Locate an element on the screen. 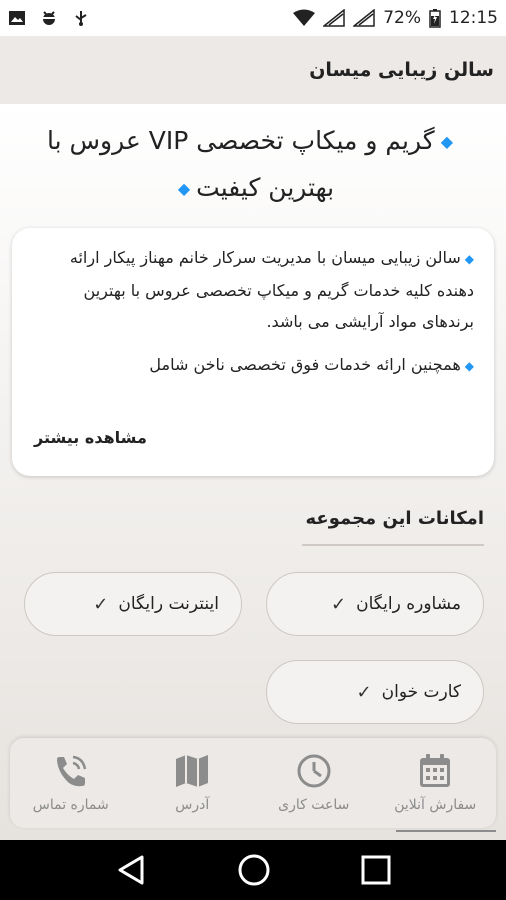  map-icon is located at coordinates (192, 771).